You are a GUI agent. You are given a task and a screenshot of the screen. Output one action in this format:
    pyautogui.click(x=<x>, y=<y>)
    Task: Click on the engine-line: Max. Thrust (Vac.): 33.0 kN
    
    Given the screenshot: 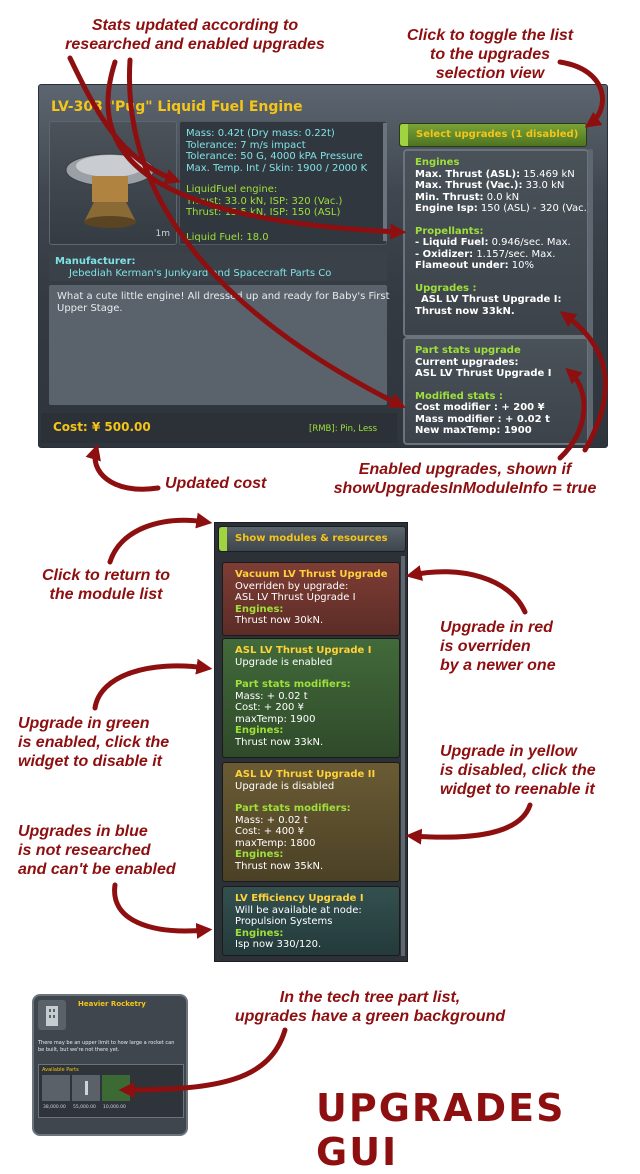 What is the action you would take?
    pyautogui.click(x=503, y=186)
    